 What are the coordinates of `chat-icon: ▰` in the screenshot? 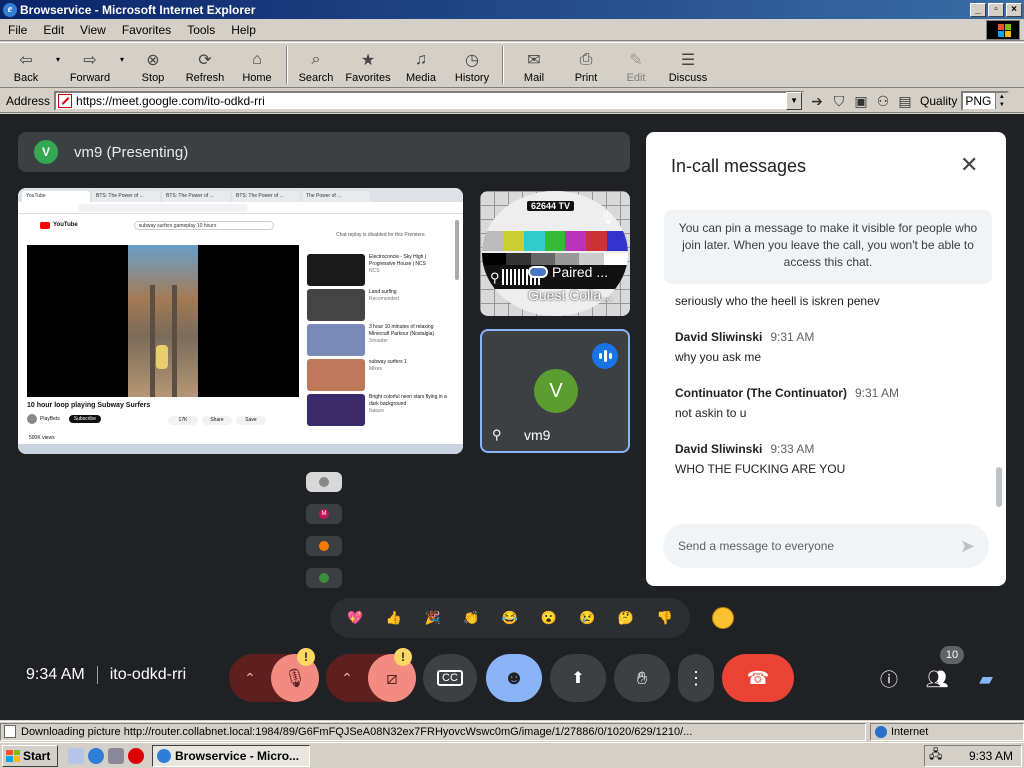 It's located at (986, 679).